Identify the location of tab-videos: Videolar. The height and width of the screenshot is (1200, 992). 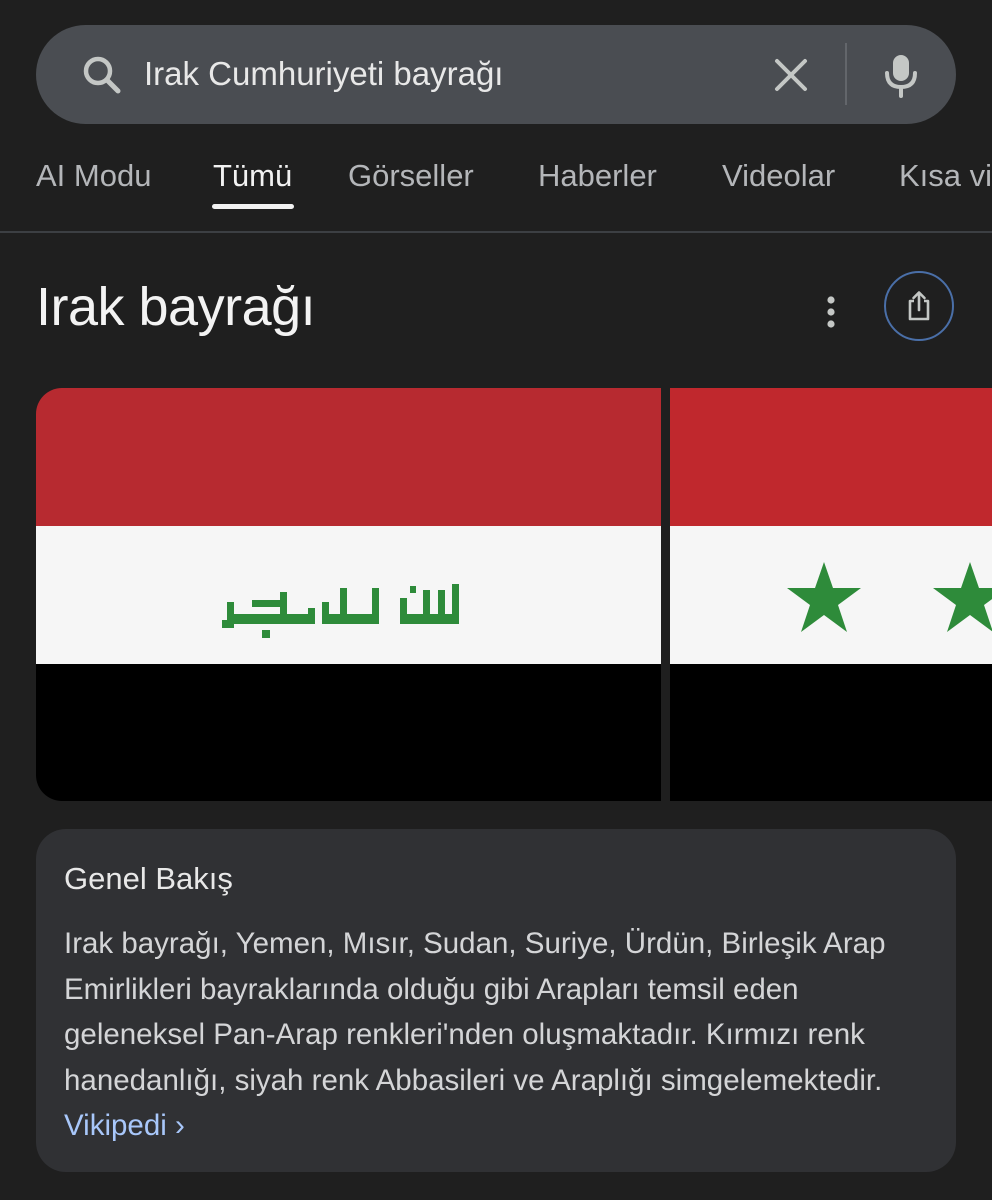
(778, 176).